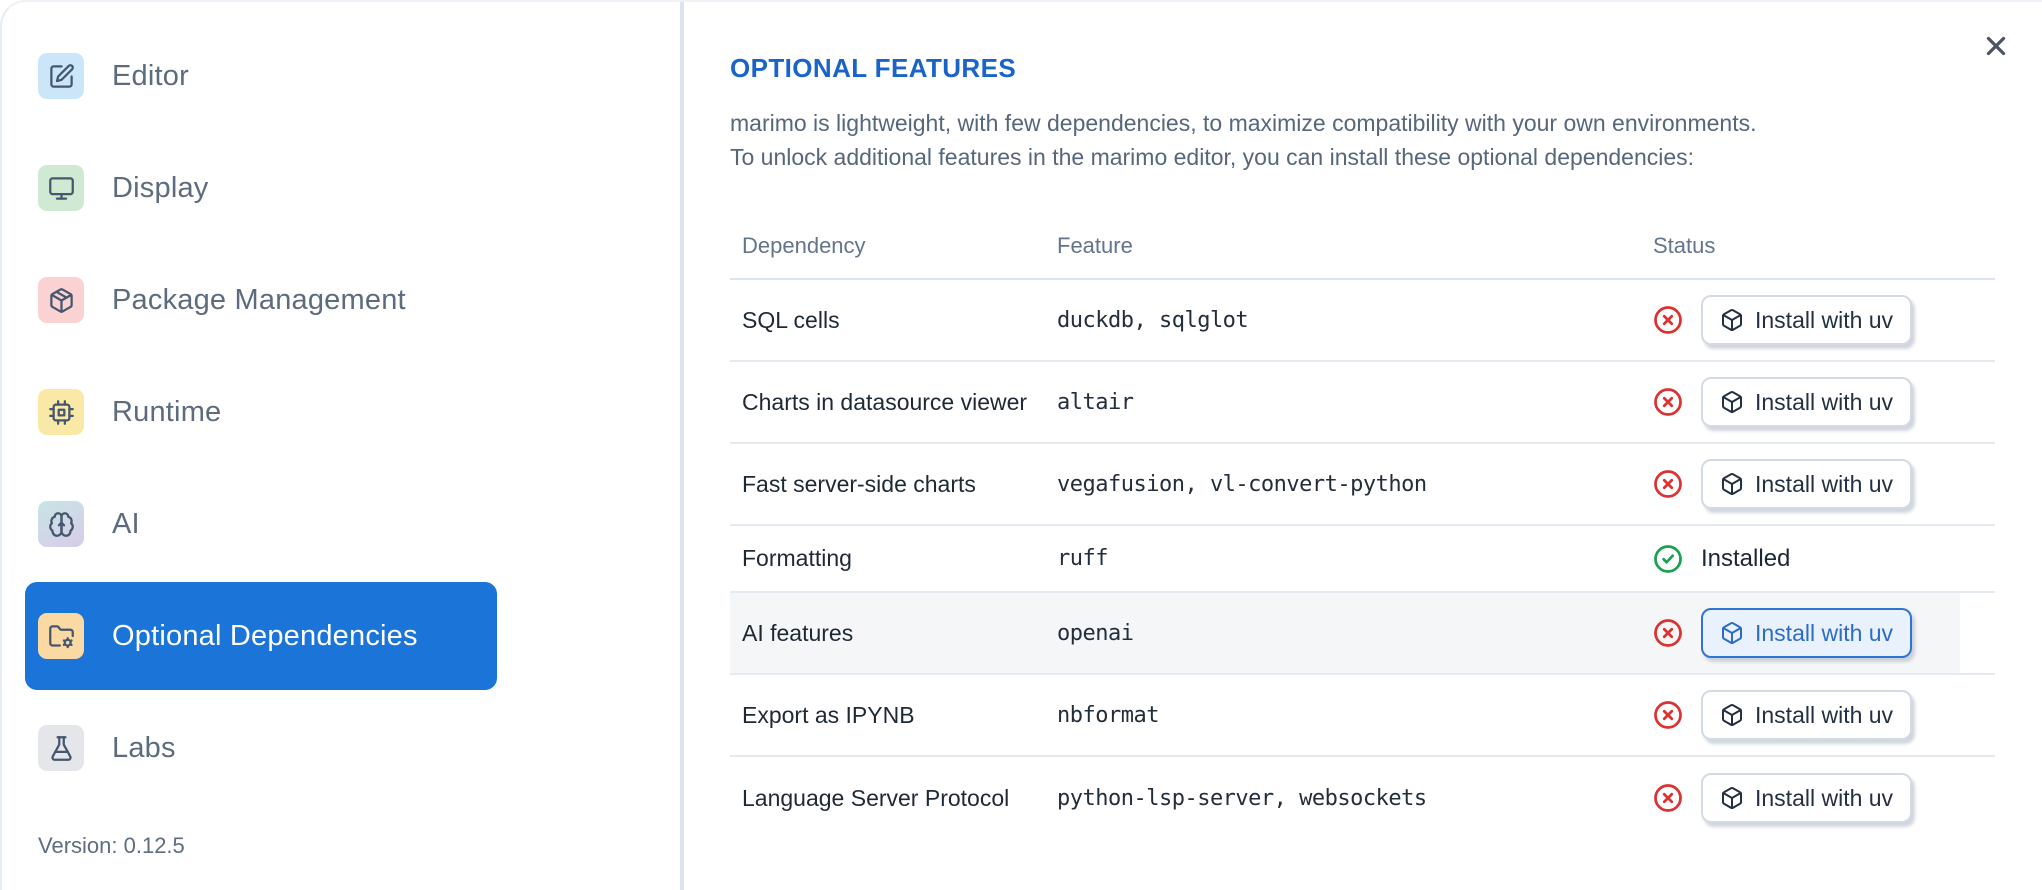  What do you see at coordinates (1362, 247) in the screenshot?
I see `table-header-row: Dependency Feature Status` at bounding box center [1362, 247].